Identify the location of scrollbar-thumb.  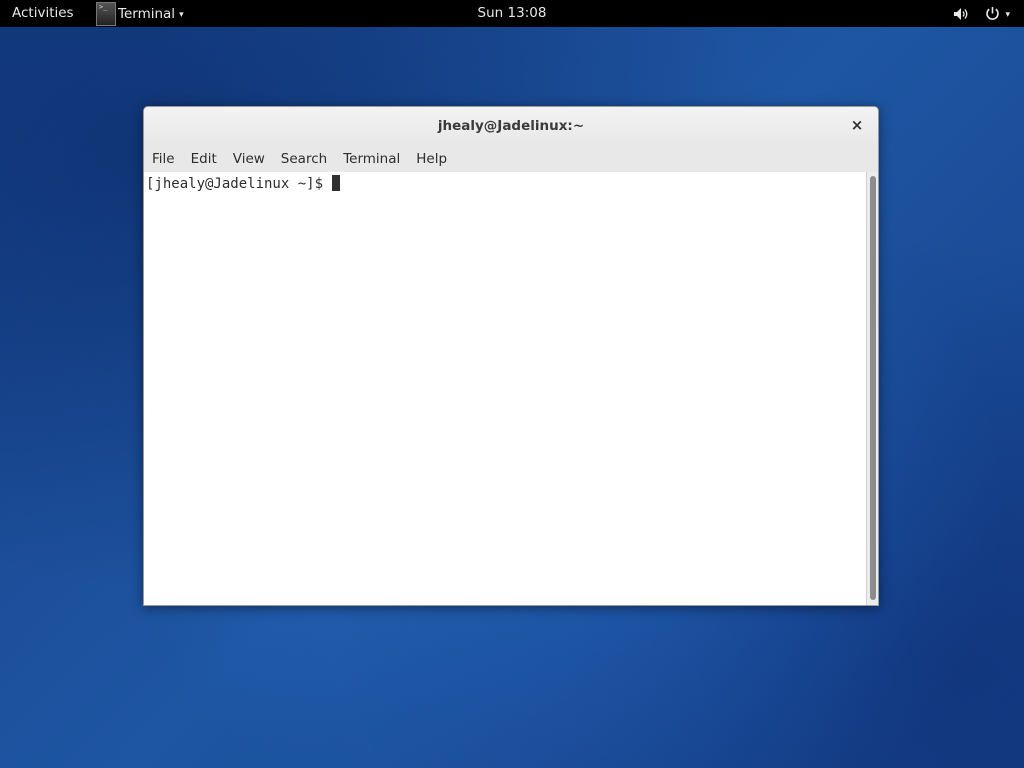
(873, 388).